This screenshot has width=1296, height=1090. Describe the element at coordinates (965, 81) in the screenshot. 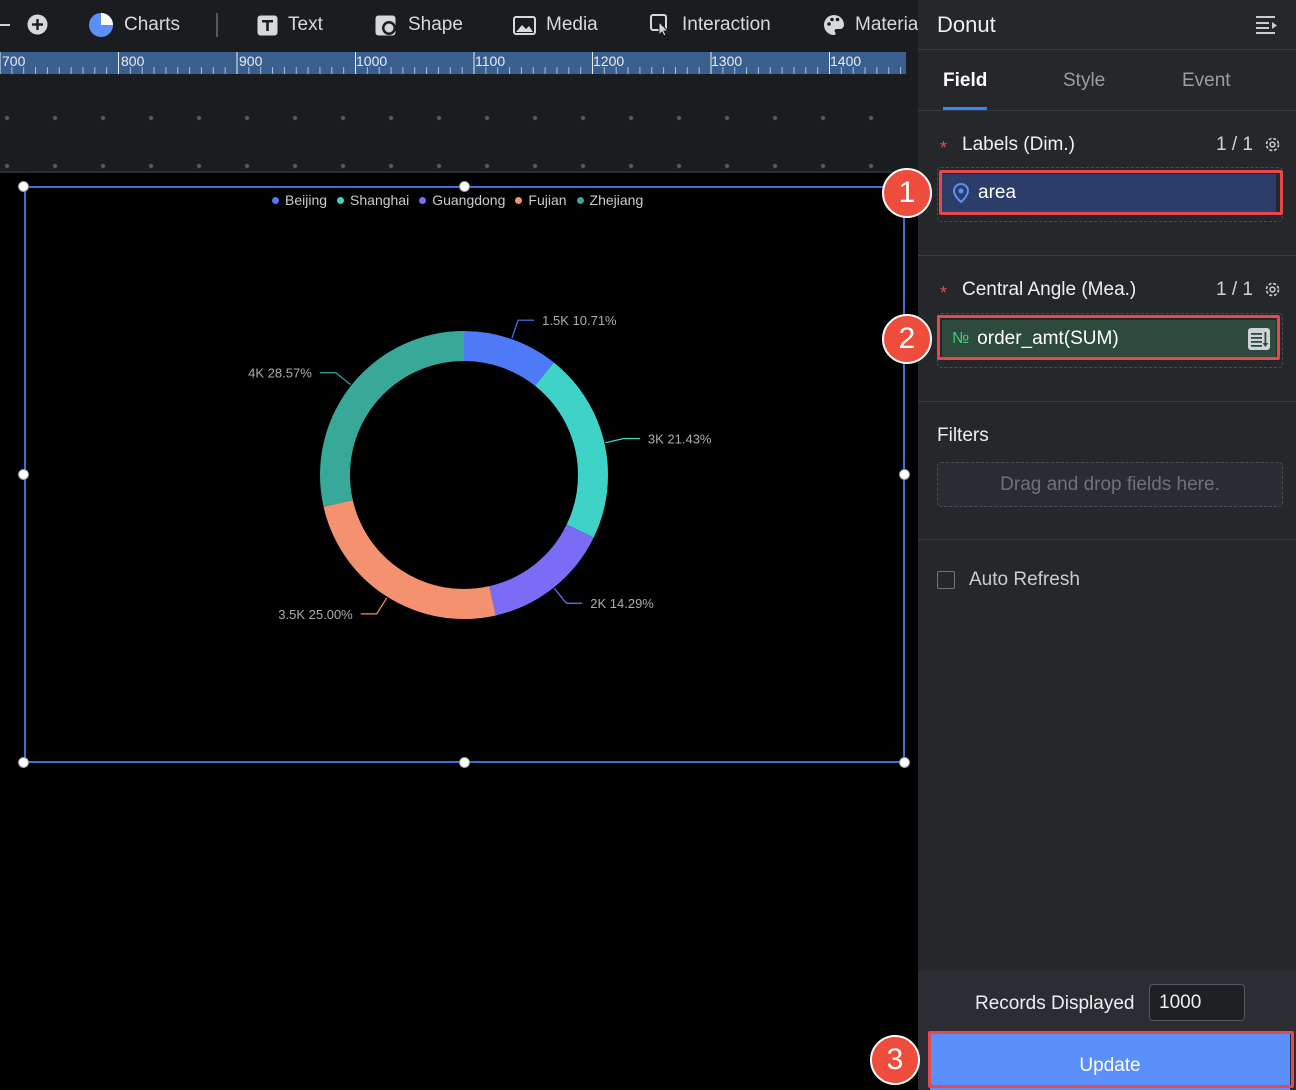

I see `tab-field: Field` at that location.